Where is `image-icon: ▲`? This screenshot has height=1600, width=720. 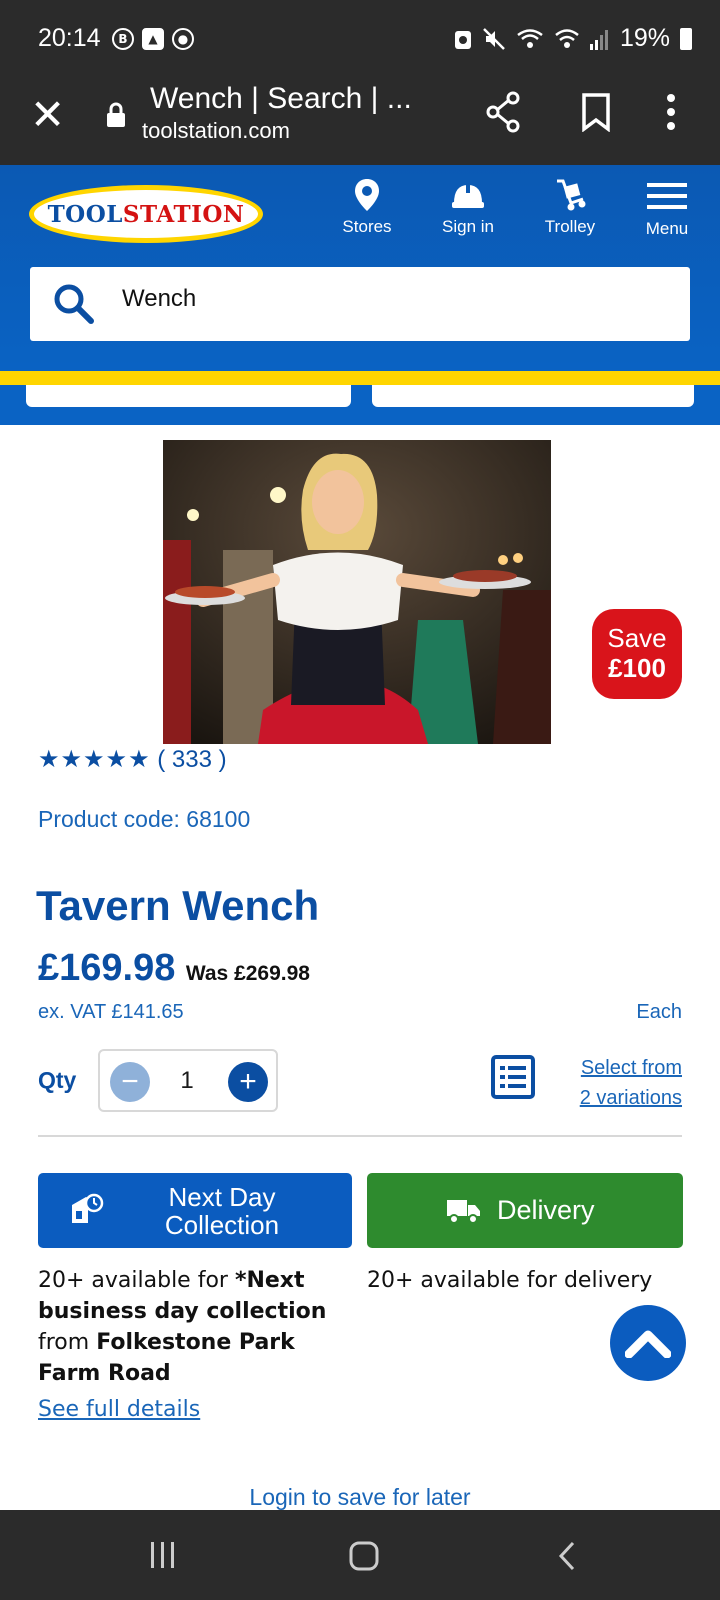 image-icon: ▲ is located at coordinates (153, 39).